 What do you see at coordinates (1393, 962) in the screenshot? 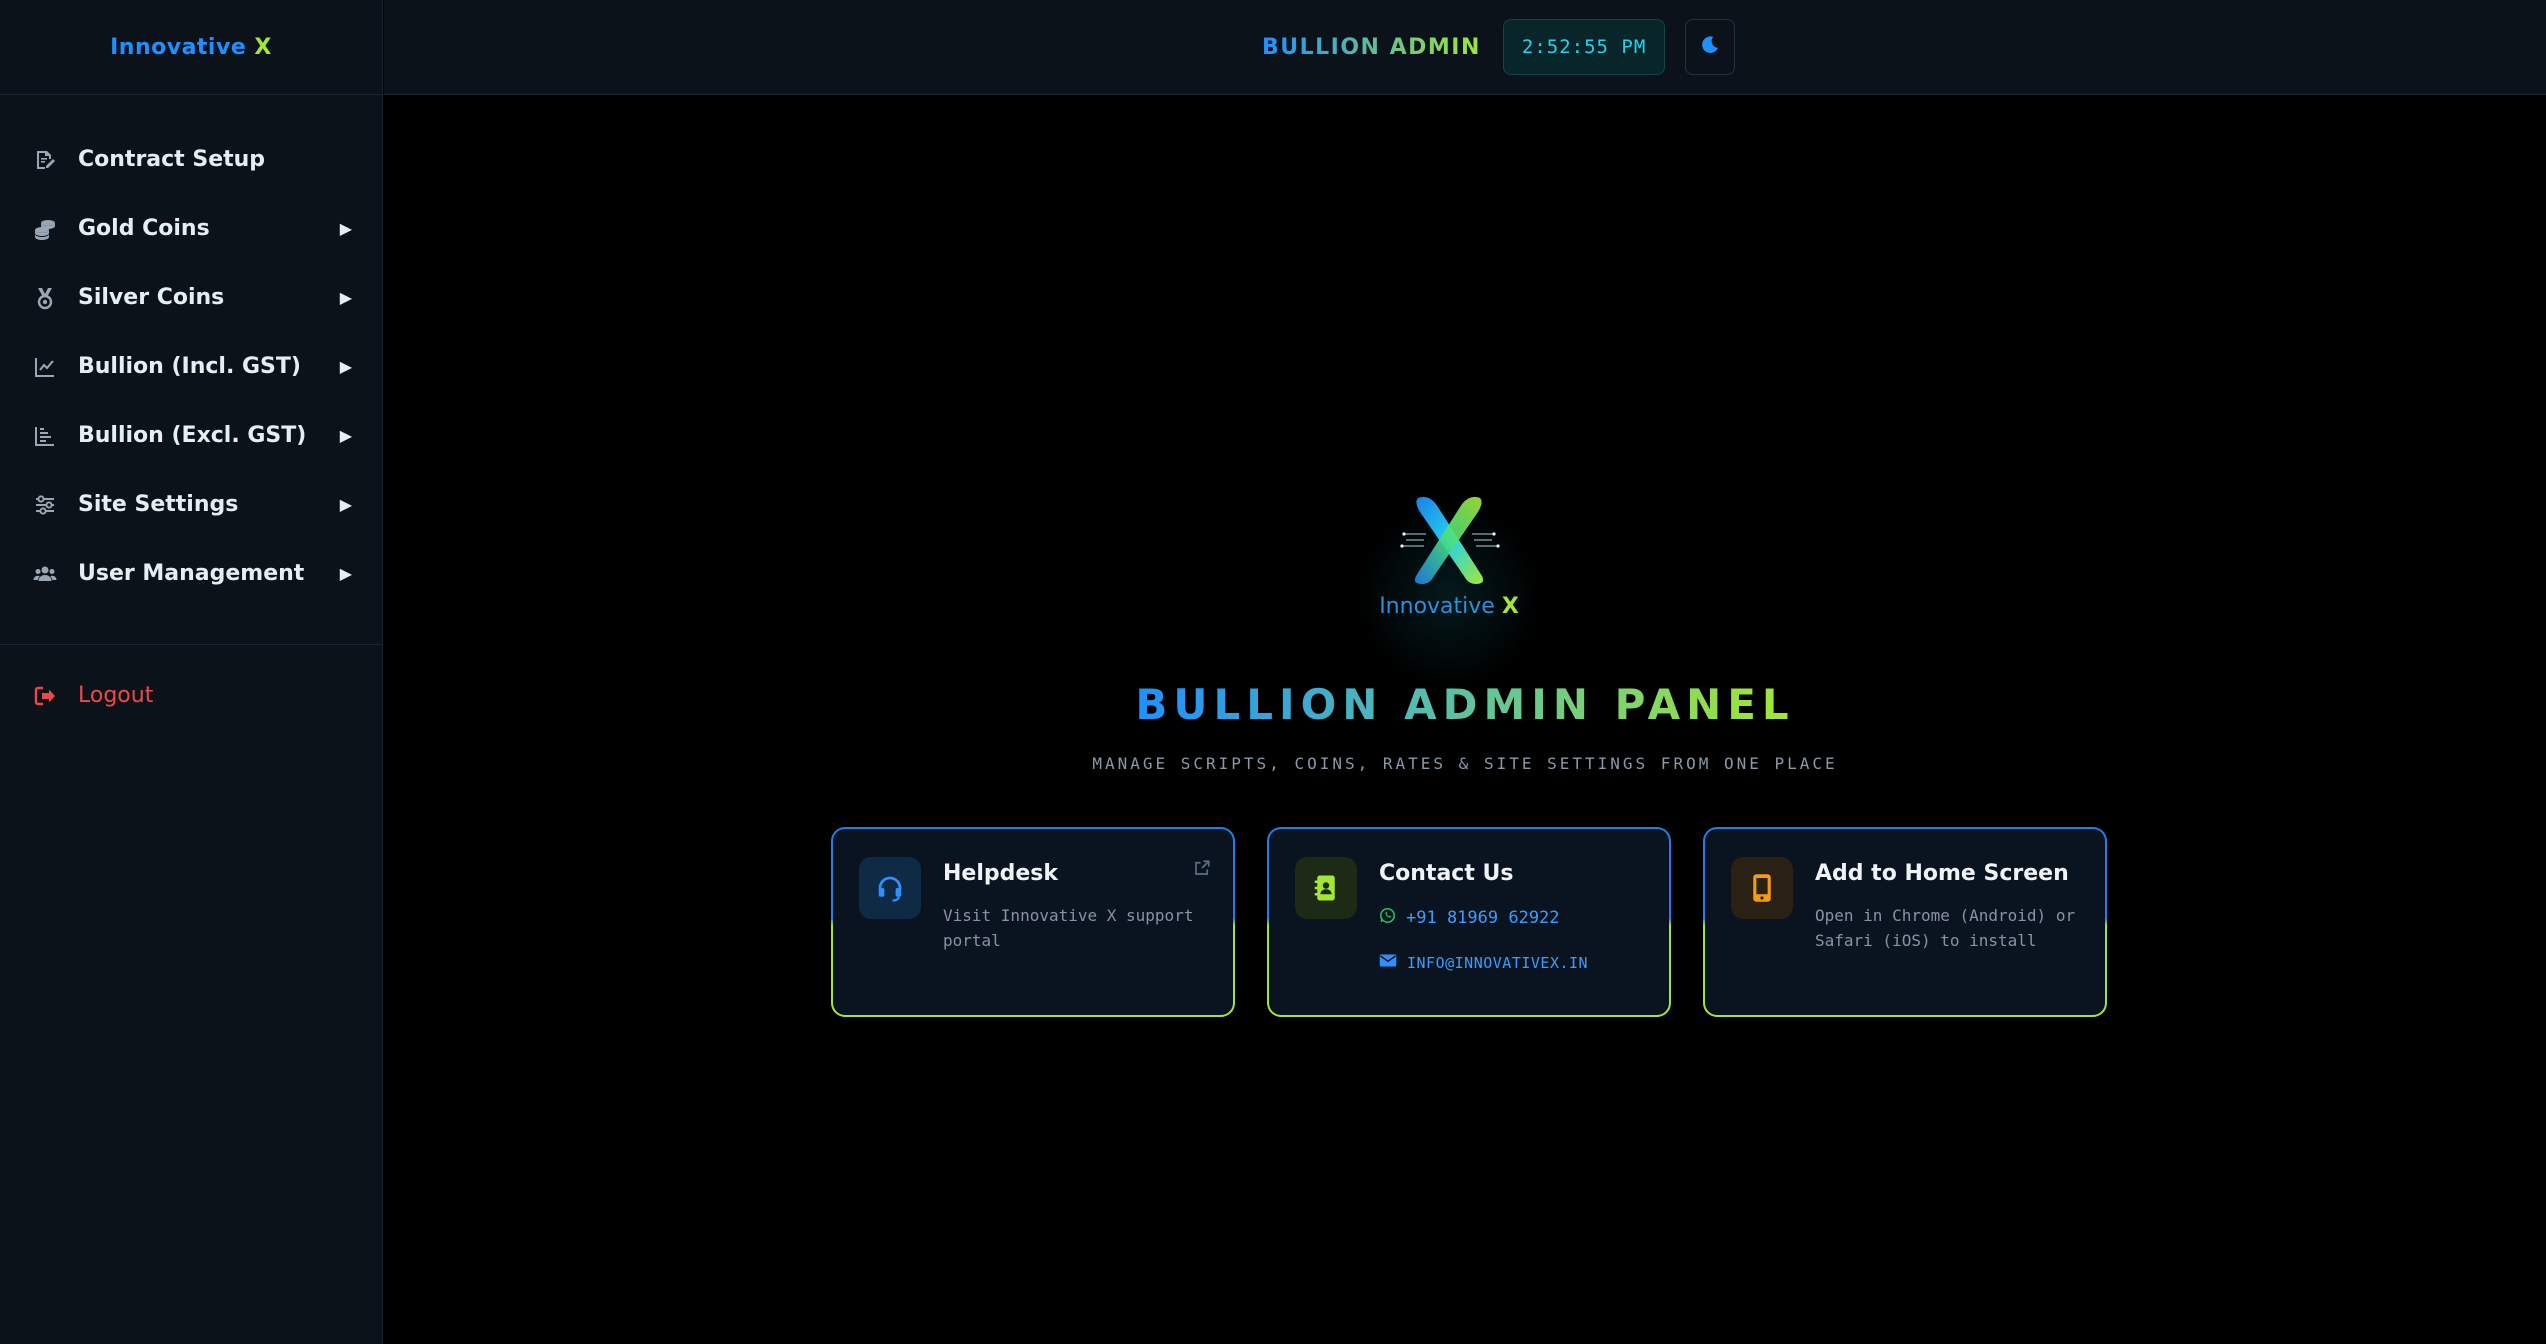
I see `envelope-icon` at bounding box center [1393, 962].